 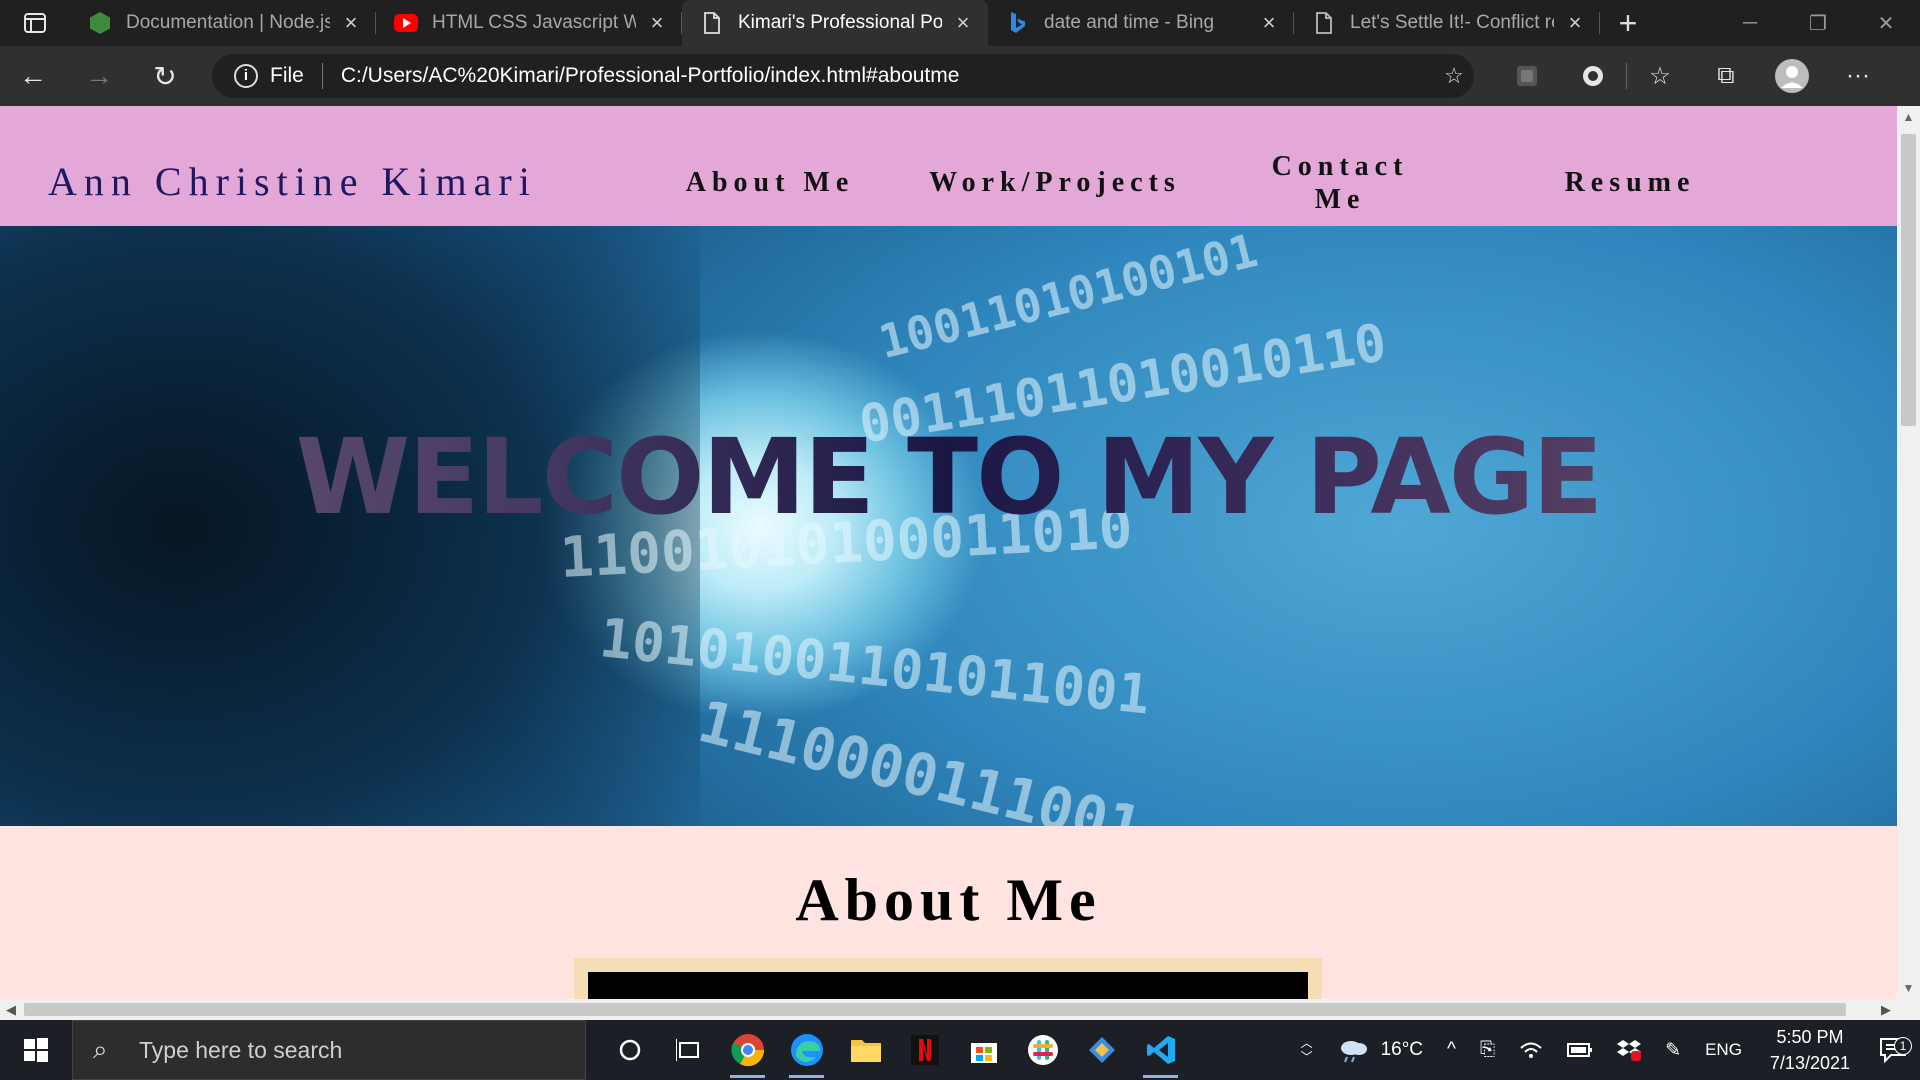 I want to click on favorites-button: ☆, so click(x=1660, y=76).